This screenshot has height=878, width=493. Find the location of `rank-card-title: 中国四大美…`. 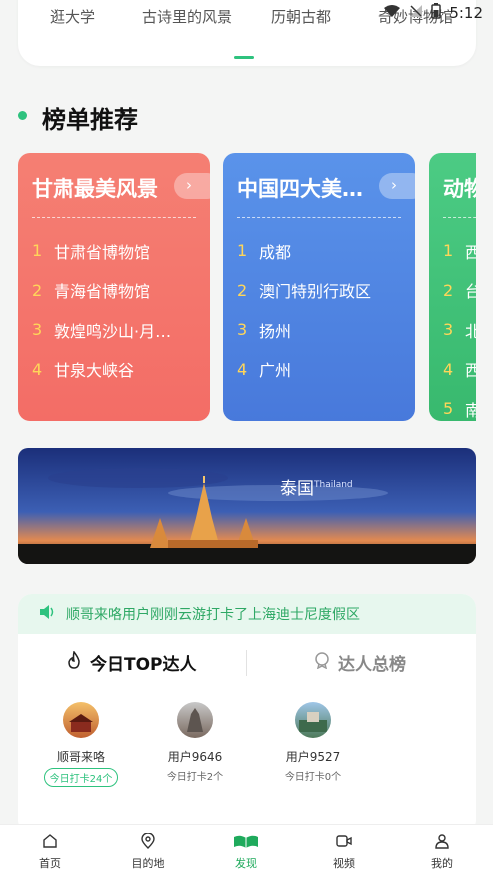

rank-card-title: 中国四大美… is located at coordinates (300, 189).